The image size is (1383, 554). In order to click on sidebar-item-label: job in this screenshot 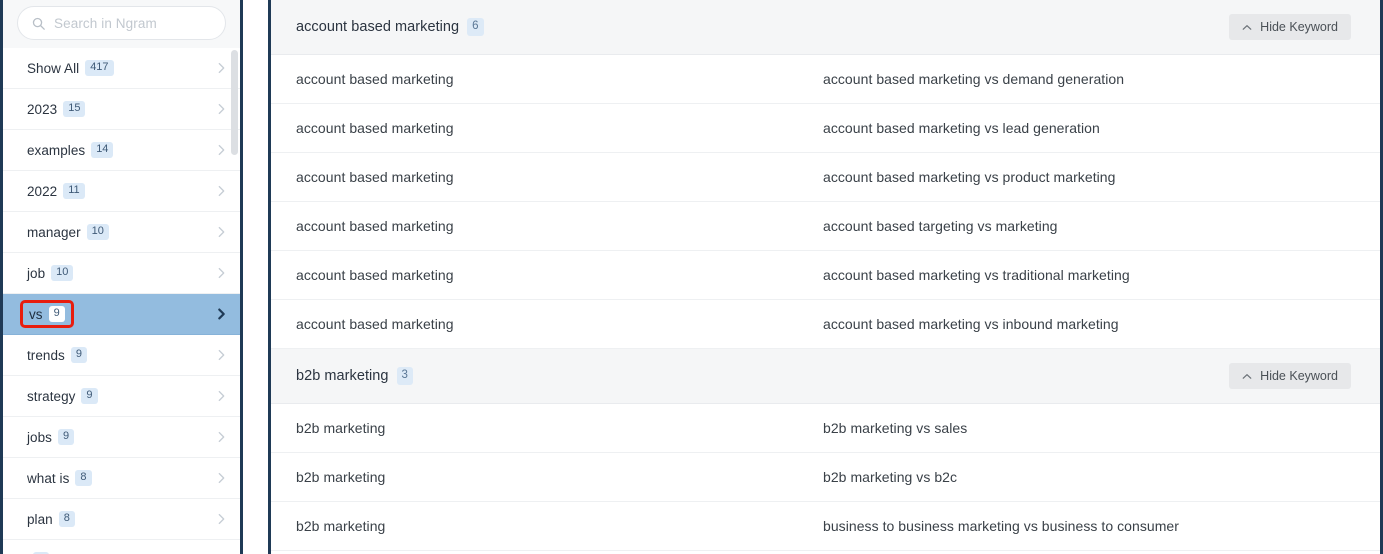, I will do `click(36, 273)`.